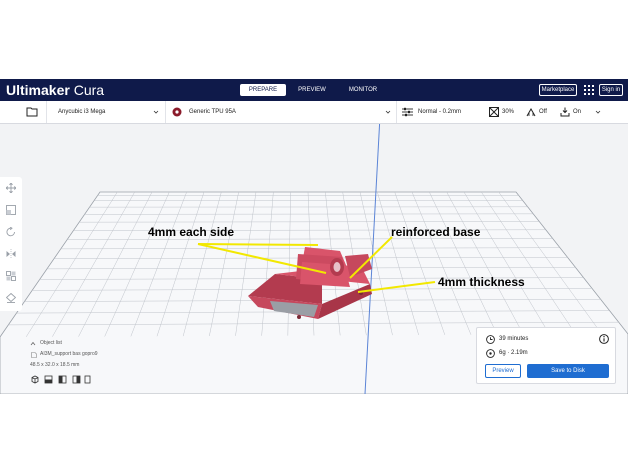  I want to click on infill-icon, so click(494, 112).